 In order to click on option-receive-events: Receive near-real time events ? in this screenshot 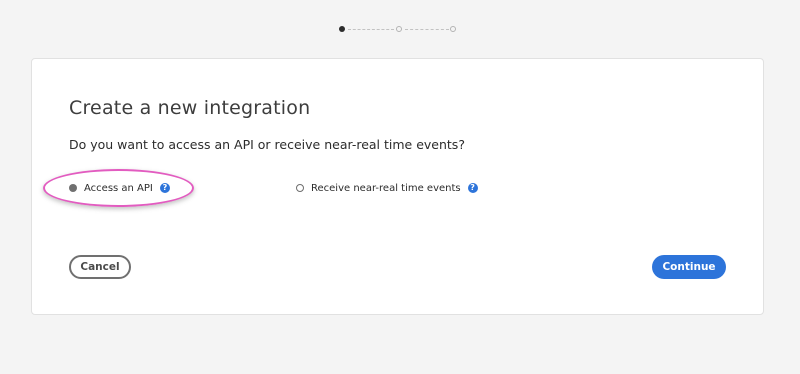, I will do `click(387, 188)`.